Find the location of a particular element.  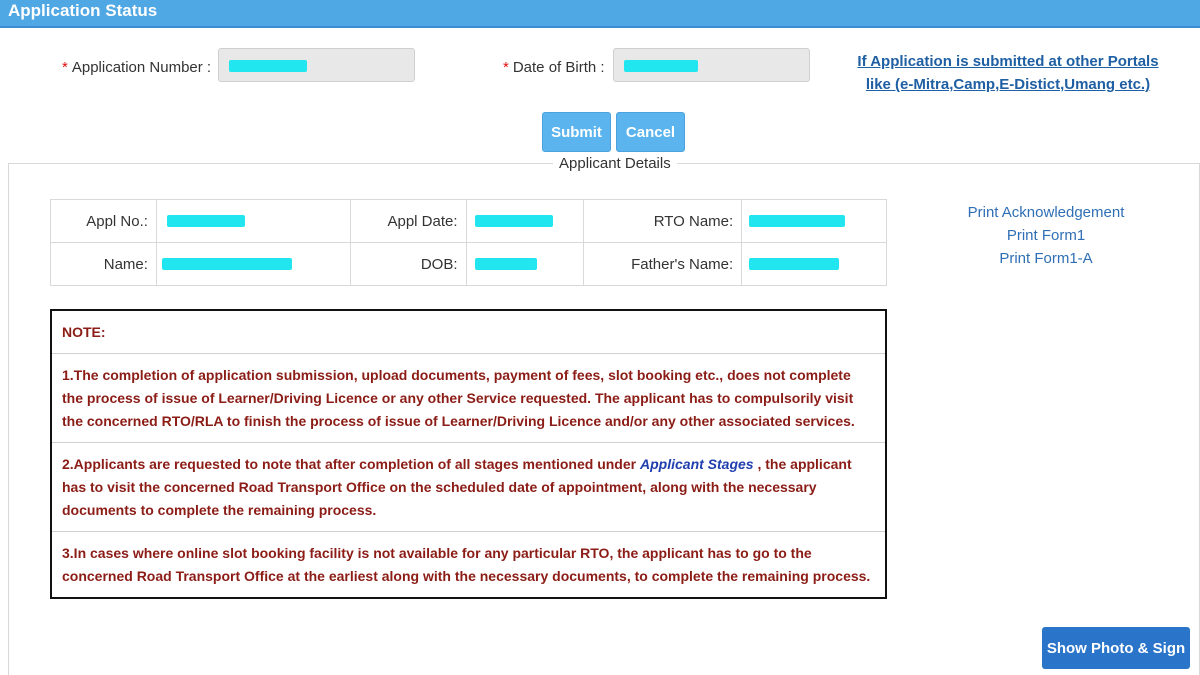

fathers-name-value is located at coordinates (814, 264).